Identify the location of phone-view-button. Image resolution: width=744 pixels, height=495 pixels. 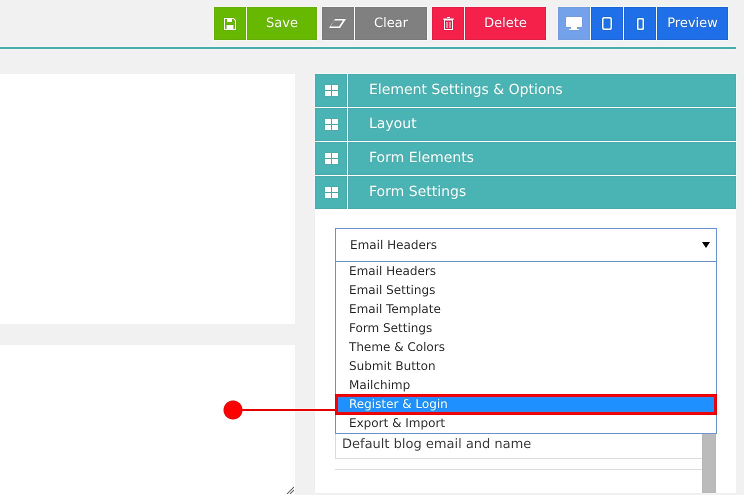
(640, 23).